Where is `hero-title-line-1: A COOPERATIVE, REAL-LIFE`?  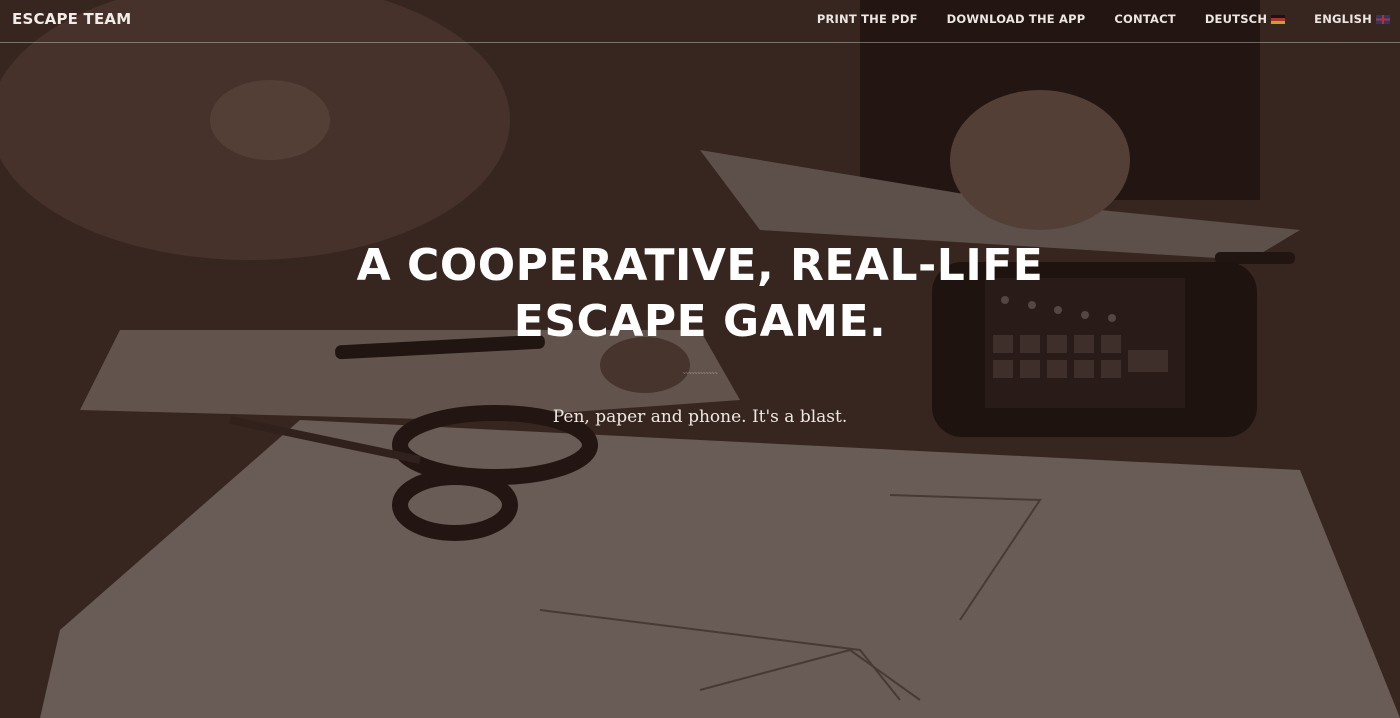 hero-title-line-1: A COOPERATIVE, REAL-LIFE is located at coordinates (700, 265).